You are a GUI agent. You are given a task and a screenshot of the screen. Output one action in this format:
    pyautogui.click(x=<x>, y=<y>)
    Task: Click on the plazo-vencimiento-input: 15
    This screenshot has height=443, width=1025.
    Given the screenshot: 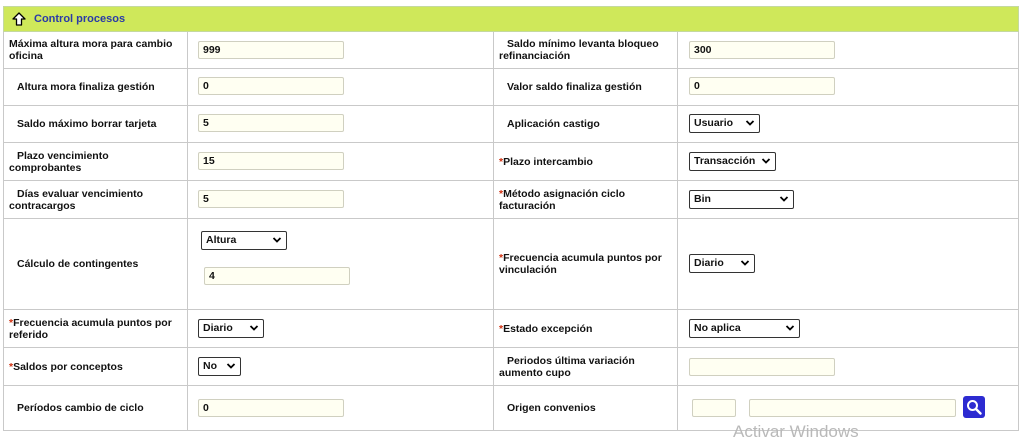 What is the action you would take?
    pyautogui.click(x=271, y=161)
    